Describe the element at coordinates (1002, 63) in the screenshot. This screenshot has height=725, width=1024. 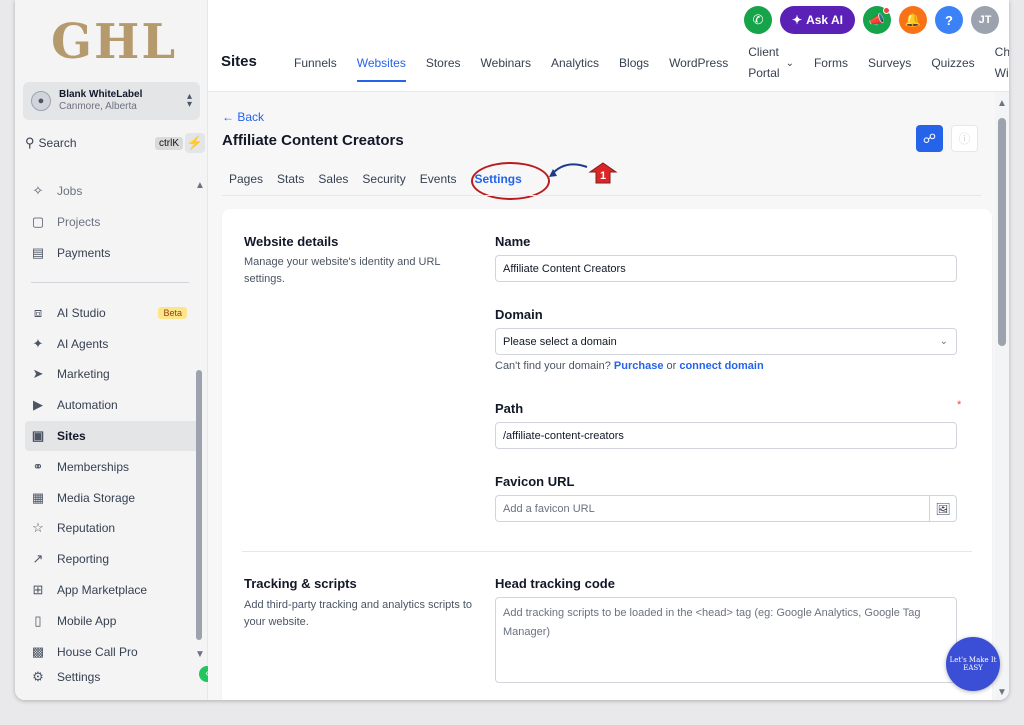
I see `tab-chat-widget: Cha Wid` at that location.